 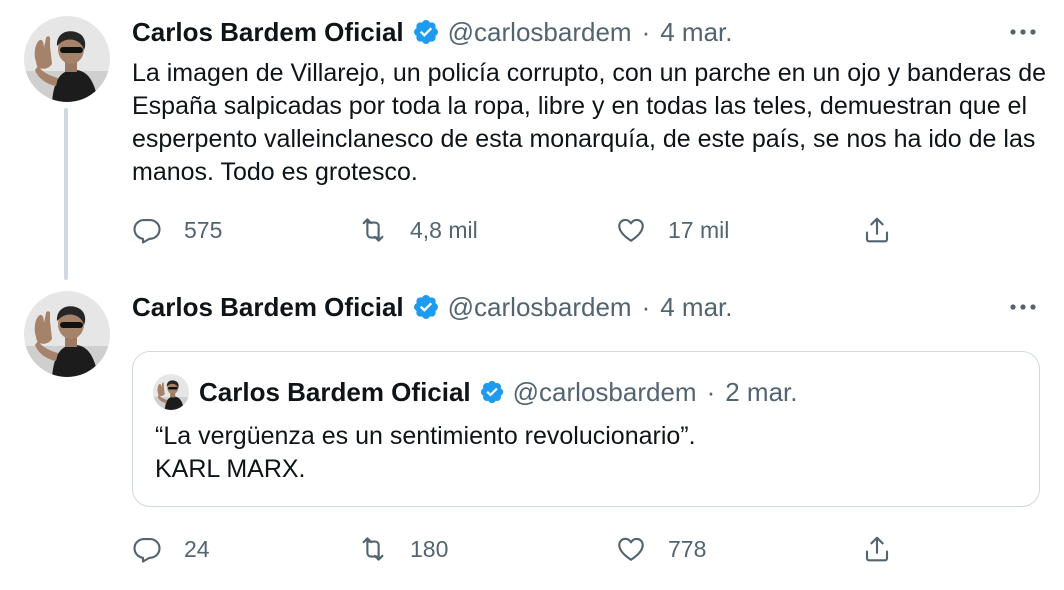 What do you see at coordinates (444, 229) in the screenshot?
I see `retweet-count: 4,8 mil` at bounding box center [444, 229].